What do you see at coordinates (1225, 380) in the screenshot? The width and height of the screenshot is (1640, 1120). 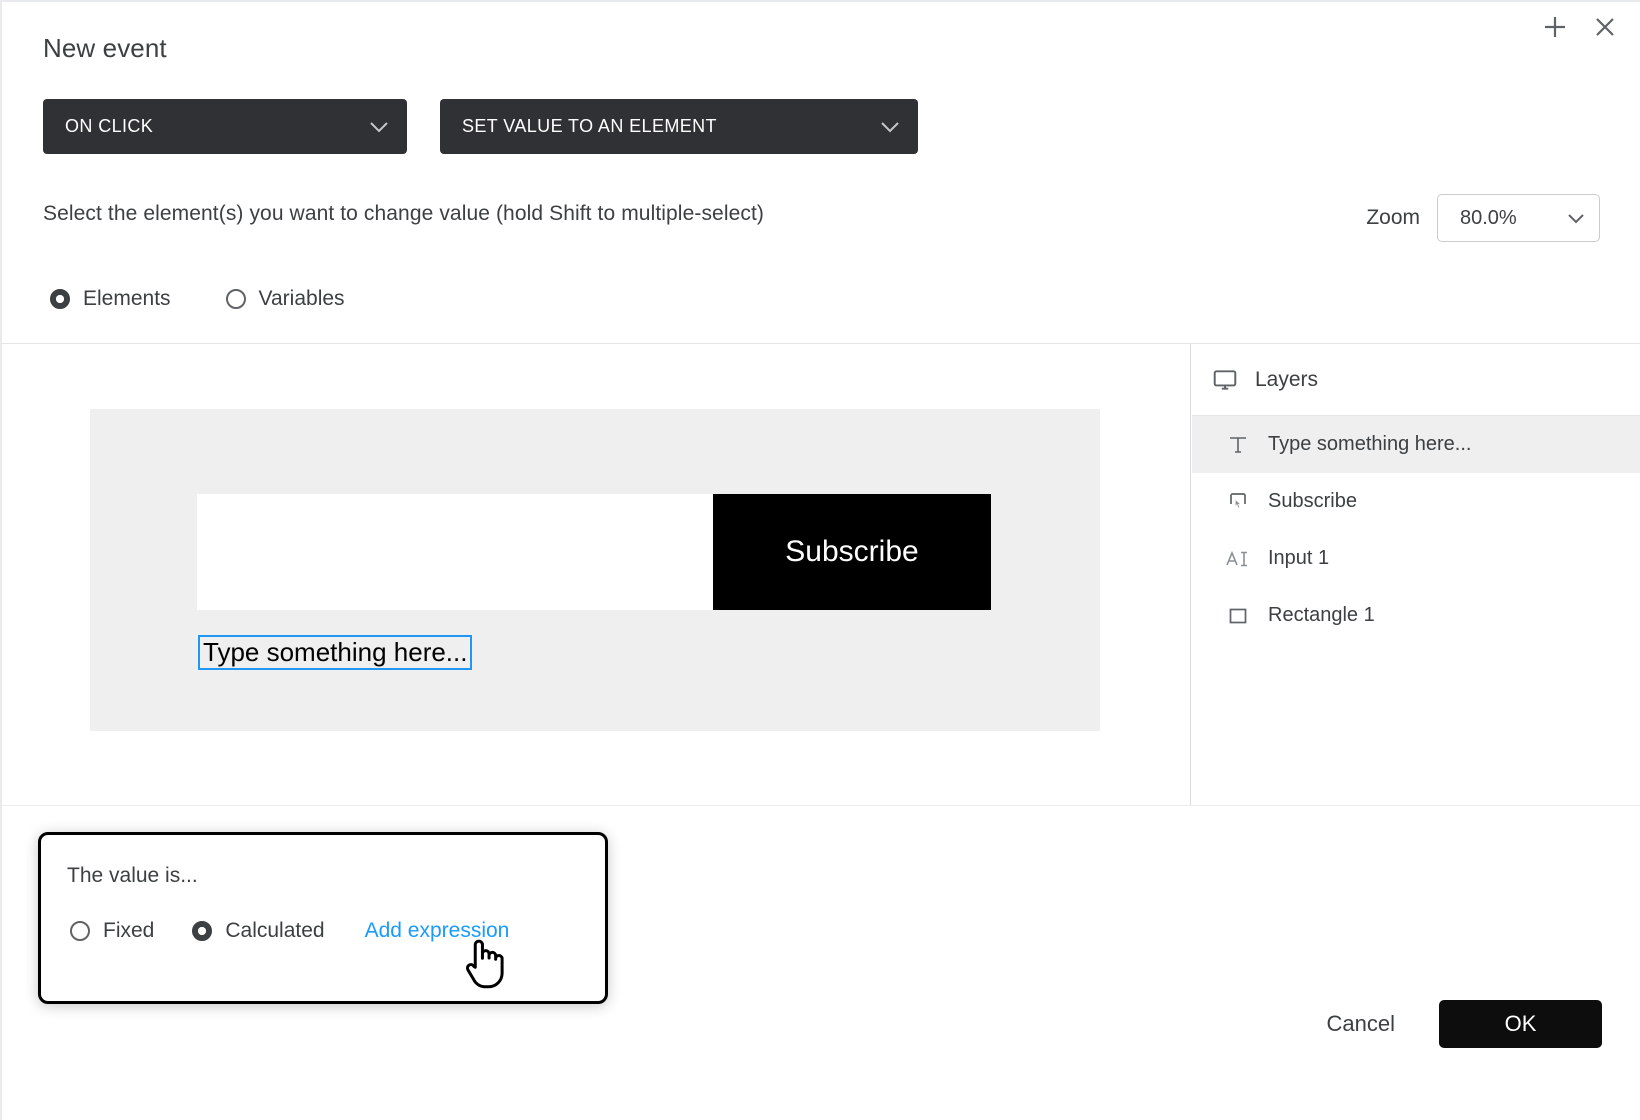 I see `monitor-icon` at bounding box center [1225, 380].